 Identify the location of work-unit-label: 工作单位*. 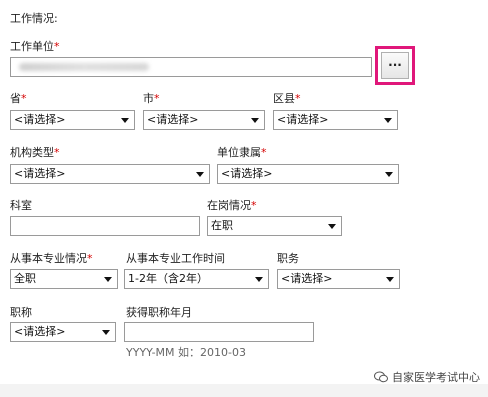
(35, 47).